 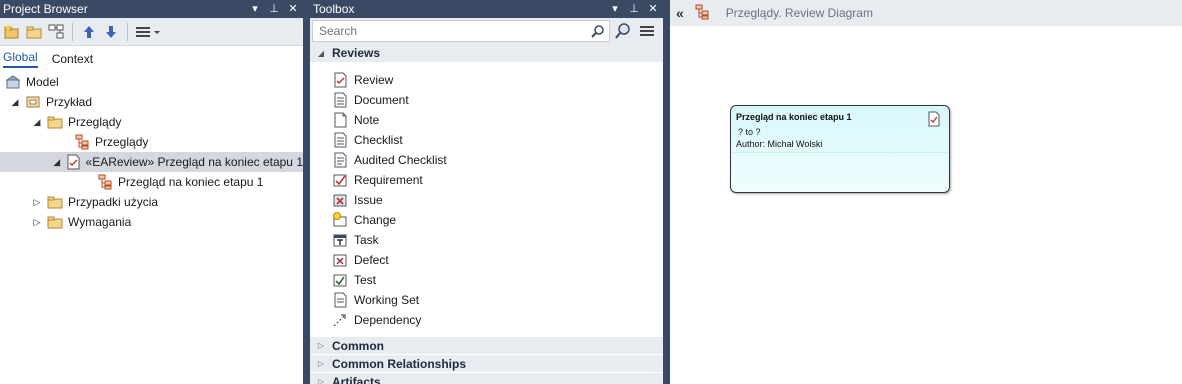 I want to click on toolbar-separator, so click(x=72, y=31).